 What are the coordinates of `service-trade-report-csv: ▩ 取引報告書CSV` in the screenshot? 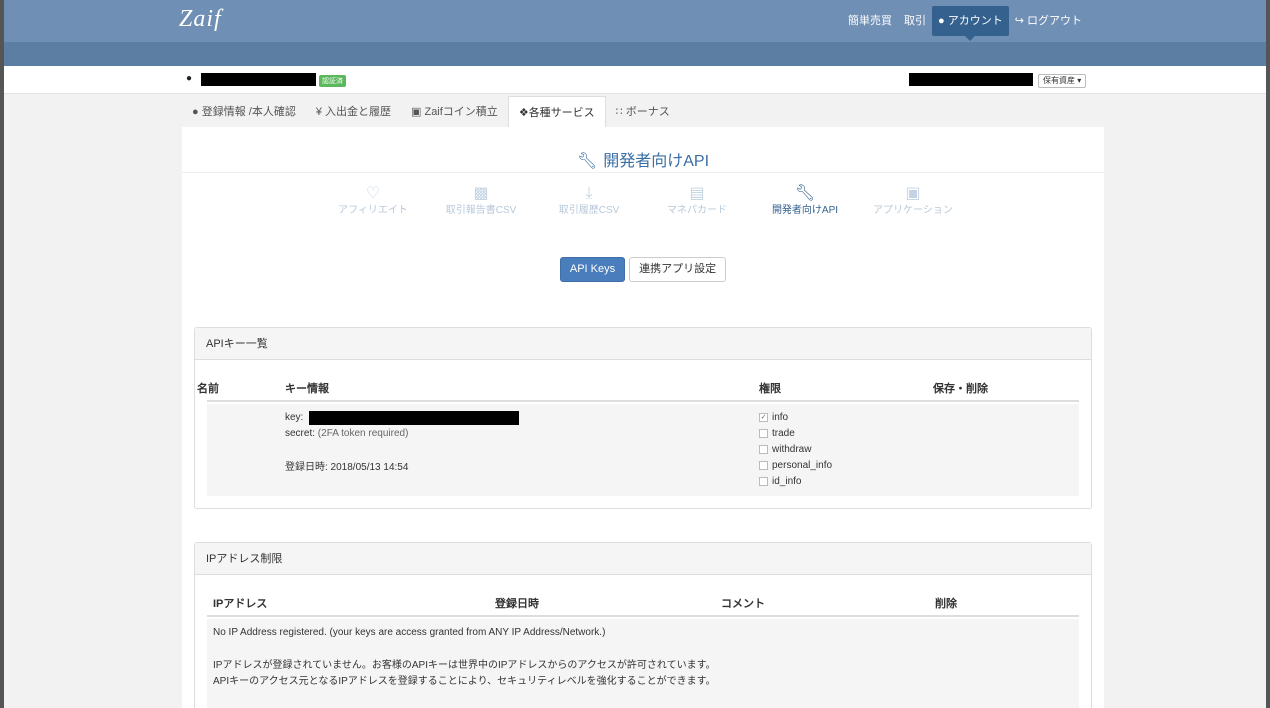 It's located at (481, 200).